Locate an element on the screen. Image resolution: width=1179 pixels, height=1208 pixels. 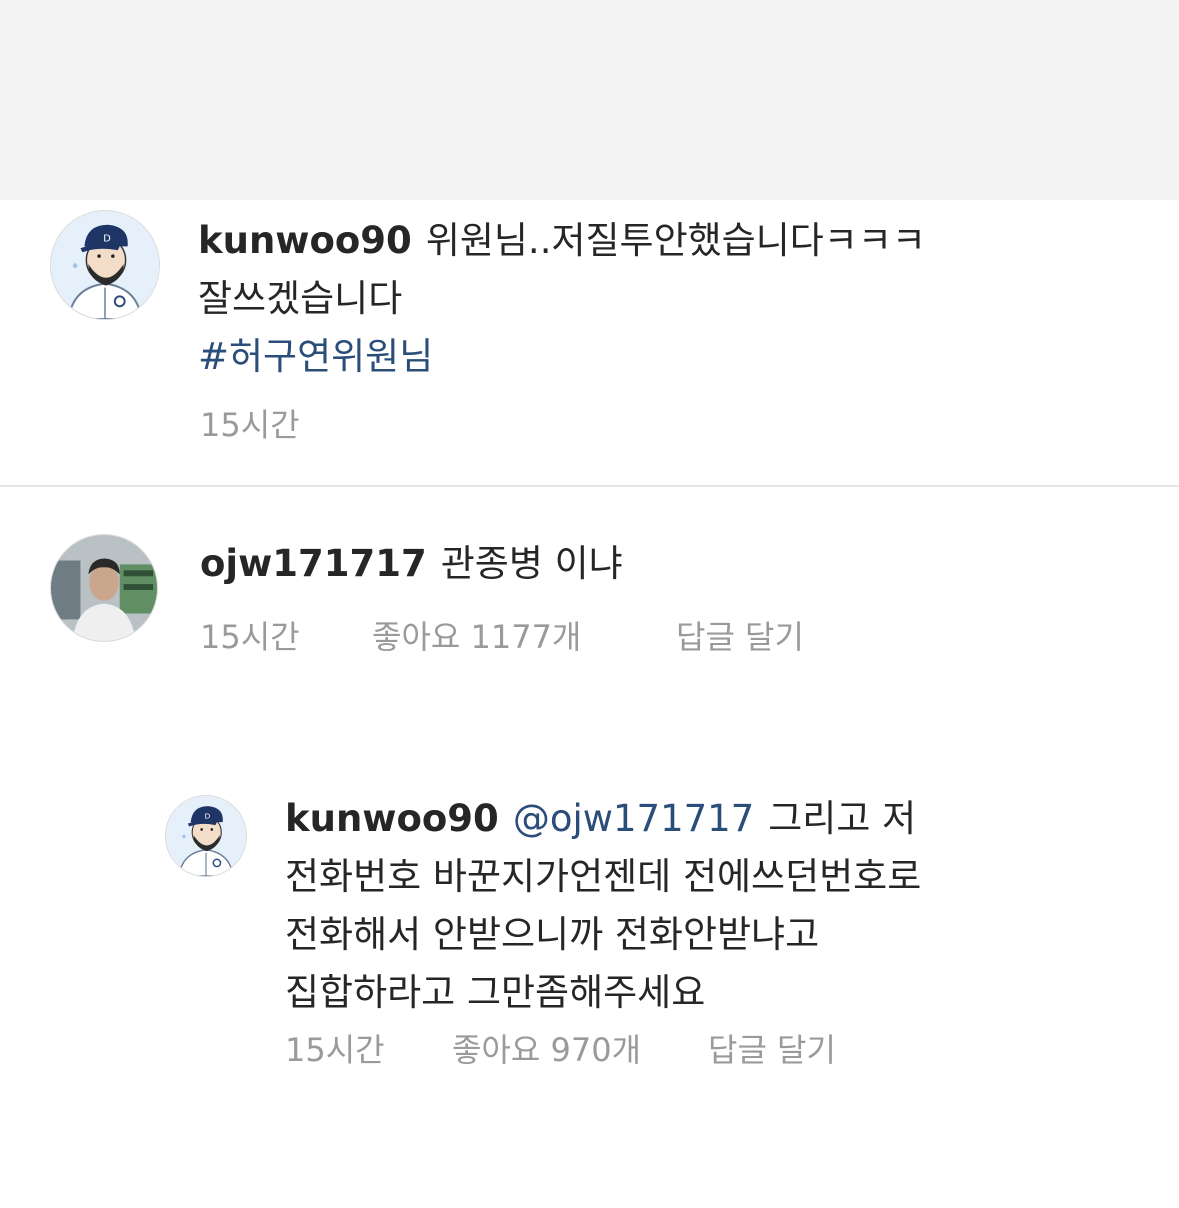
reply-mention-link: @ojw171717 is located at coordinates (633, 818).